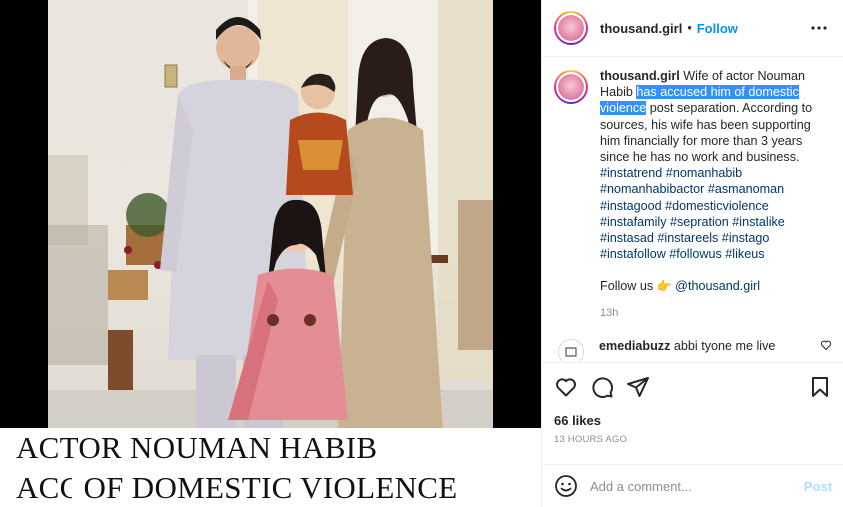 The height and width of the screenshot is (507, 843). Describe the element at coordinates (640, 76) in the screenshot. I see `caption-username: thousand.girl` at that location.